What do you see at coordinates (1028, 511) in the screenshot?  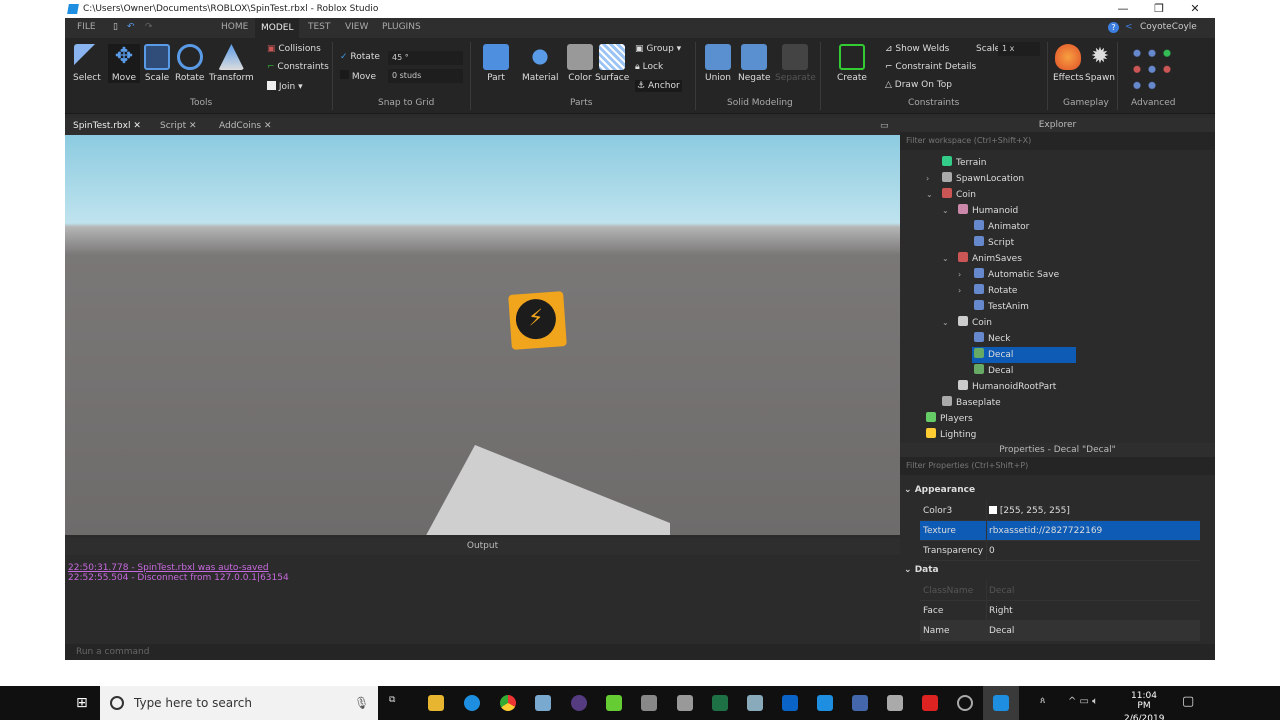 I see `property-value: [255, 255, 255]` at bounding box center [1028, 511].